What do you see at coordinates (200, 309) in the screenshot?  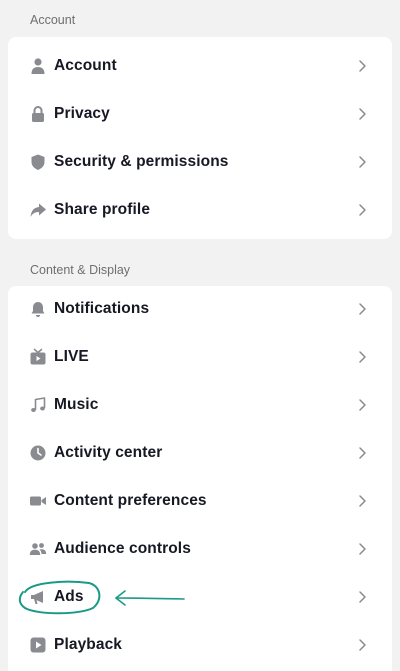 I see `settings-item-notifications: Notifications` at bounding box center [200, 309].